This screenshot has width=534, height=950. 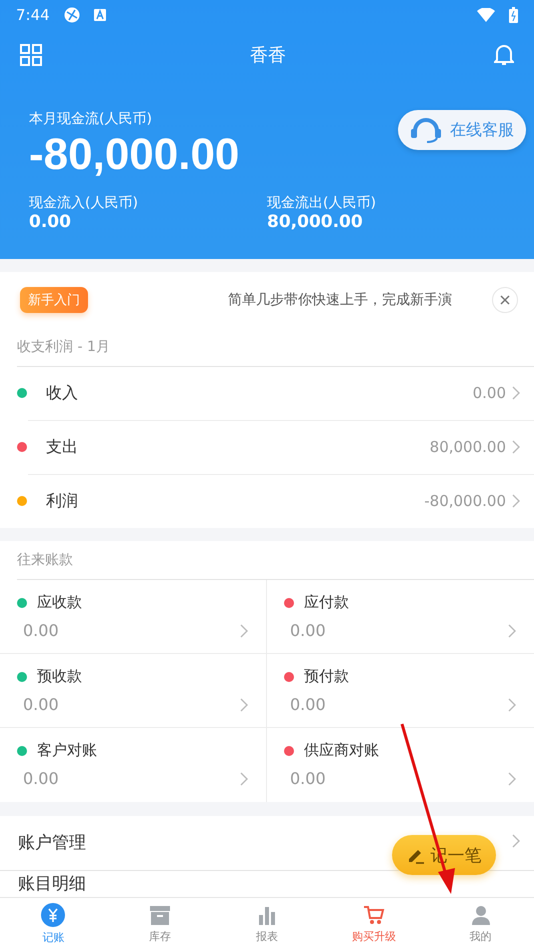 What do you see at coordinates (315, 222) in the screenshot?
I see `outflow-amount: 80,000.00` at bounding box center [315, 222].